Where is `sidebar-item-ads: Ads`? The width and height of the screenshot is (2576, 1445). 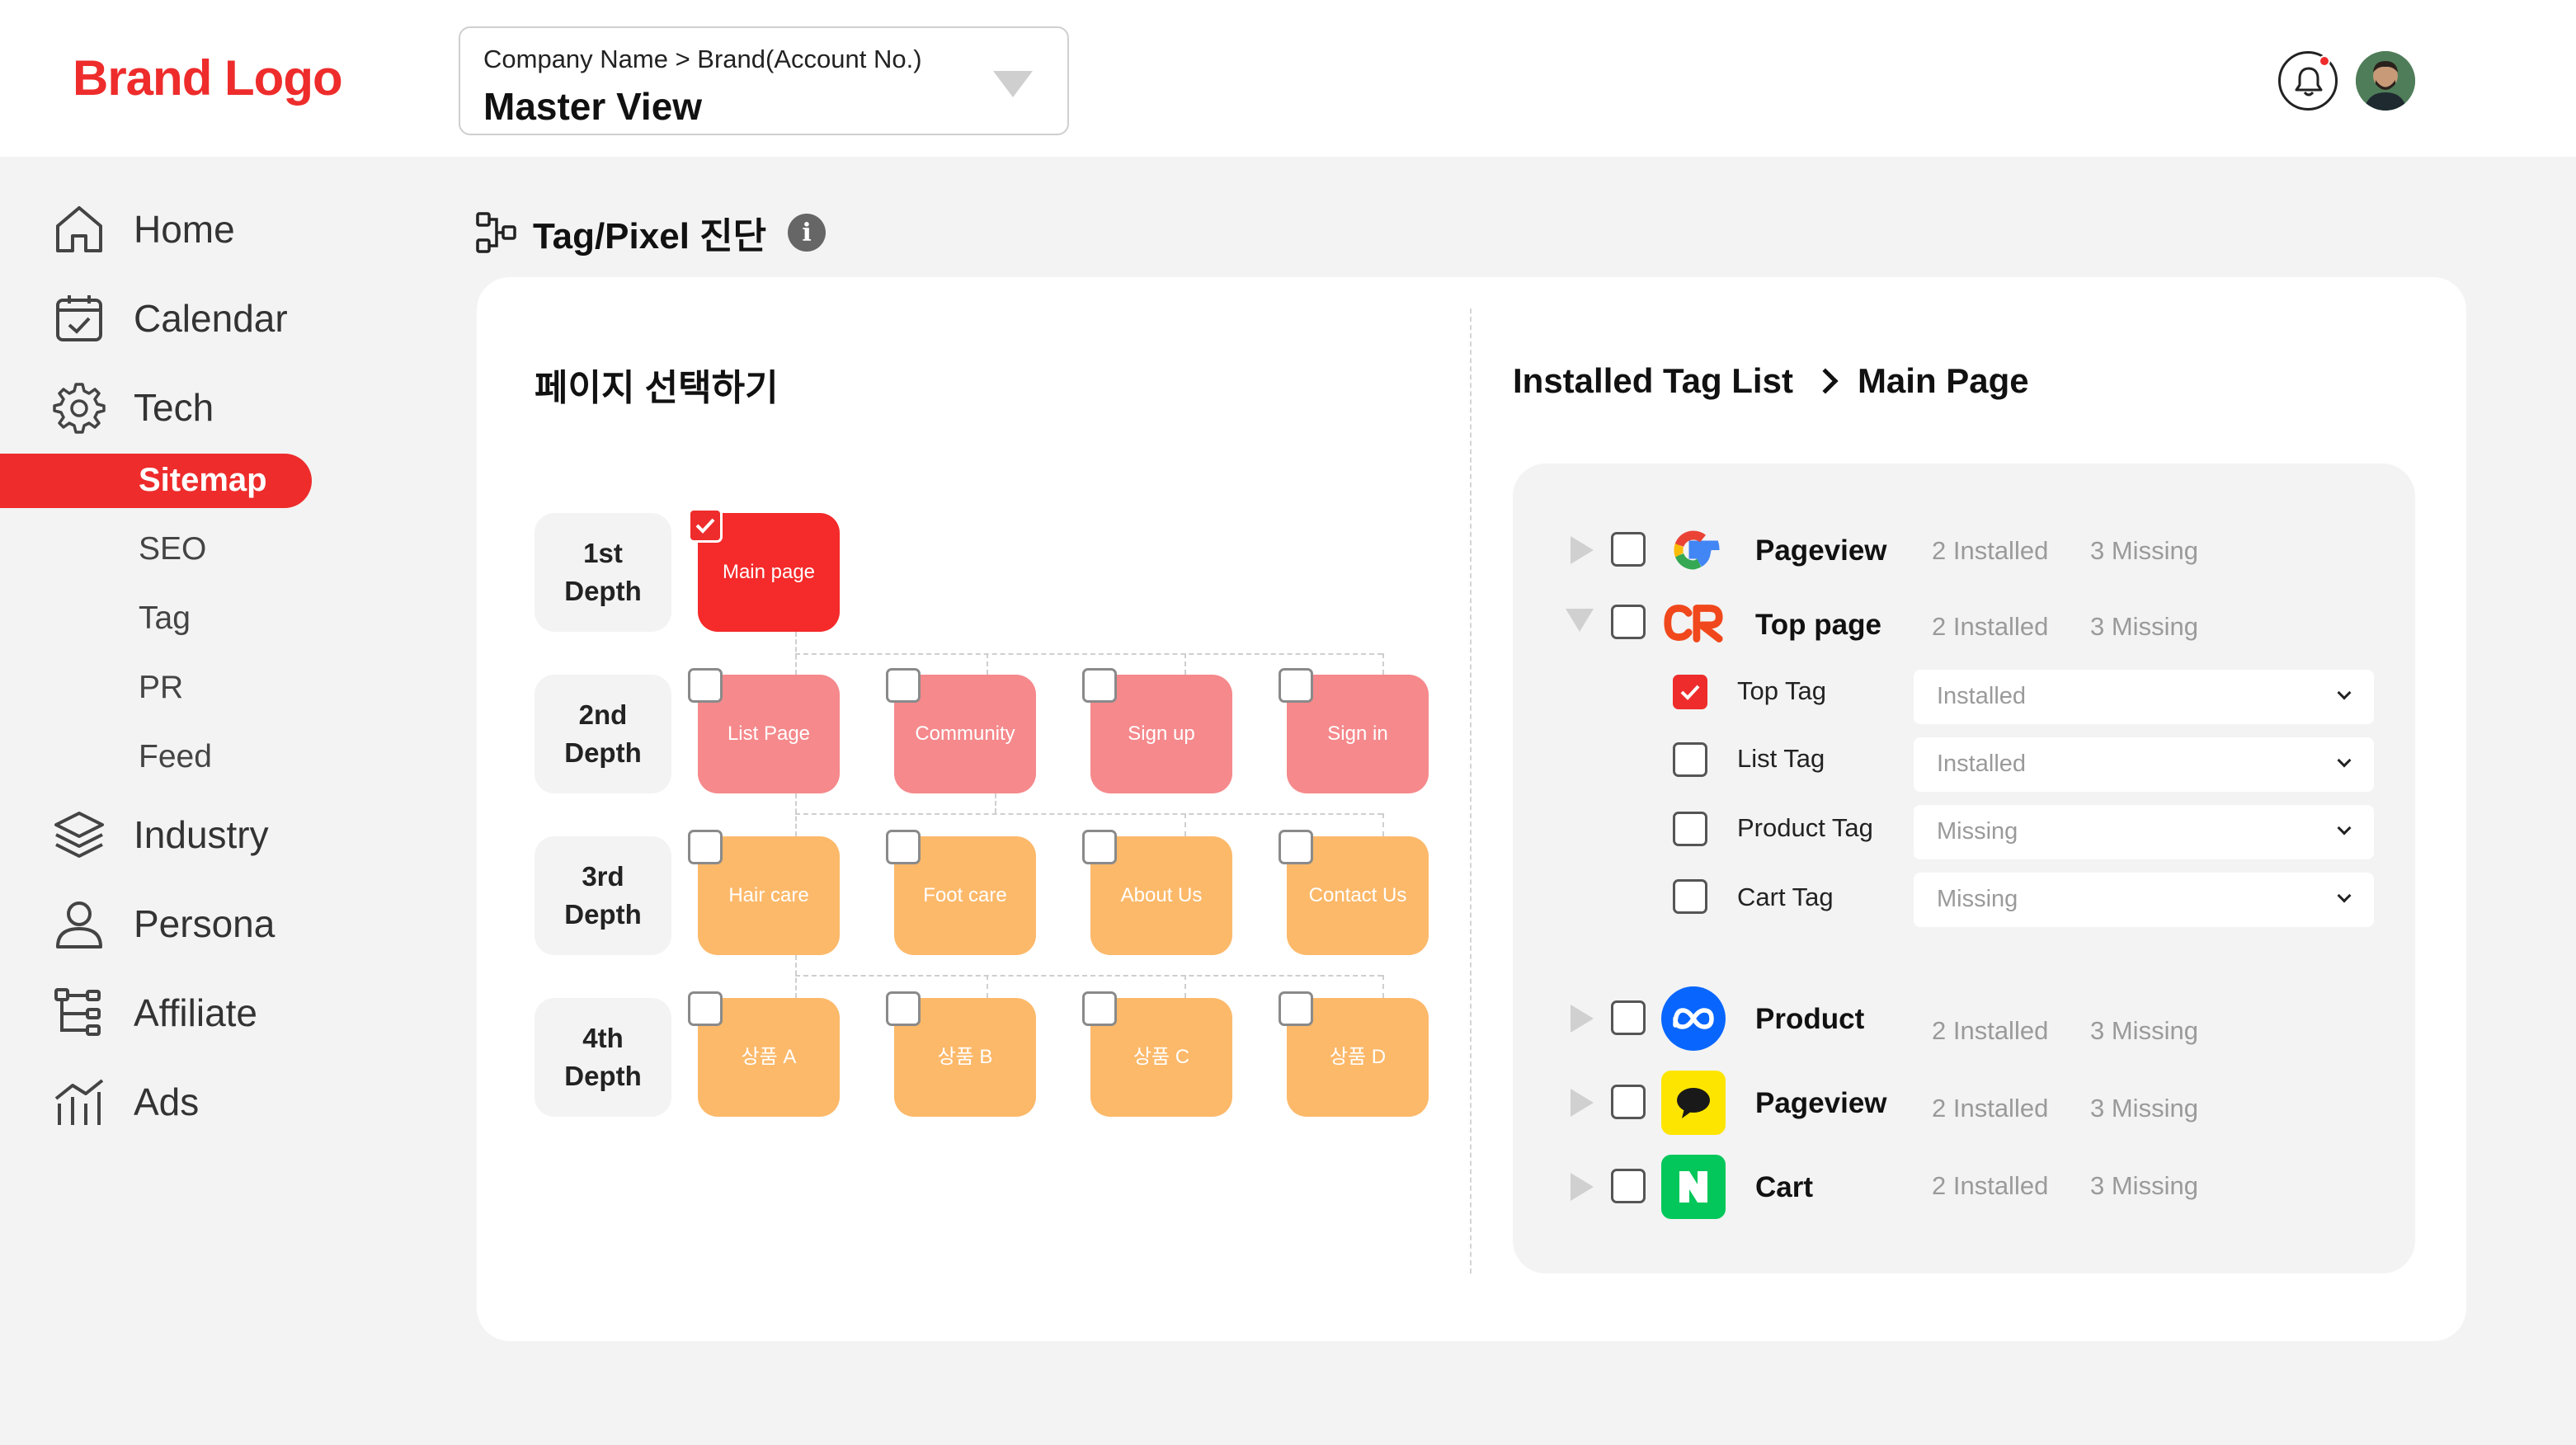
sidebar-item-ads: Ads is located at coordinates (125, 1102).